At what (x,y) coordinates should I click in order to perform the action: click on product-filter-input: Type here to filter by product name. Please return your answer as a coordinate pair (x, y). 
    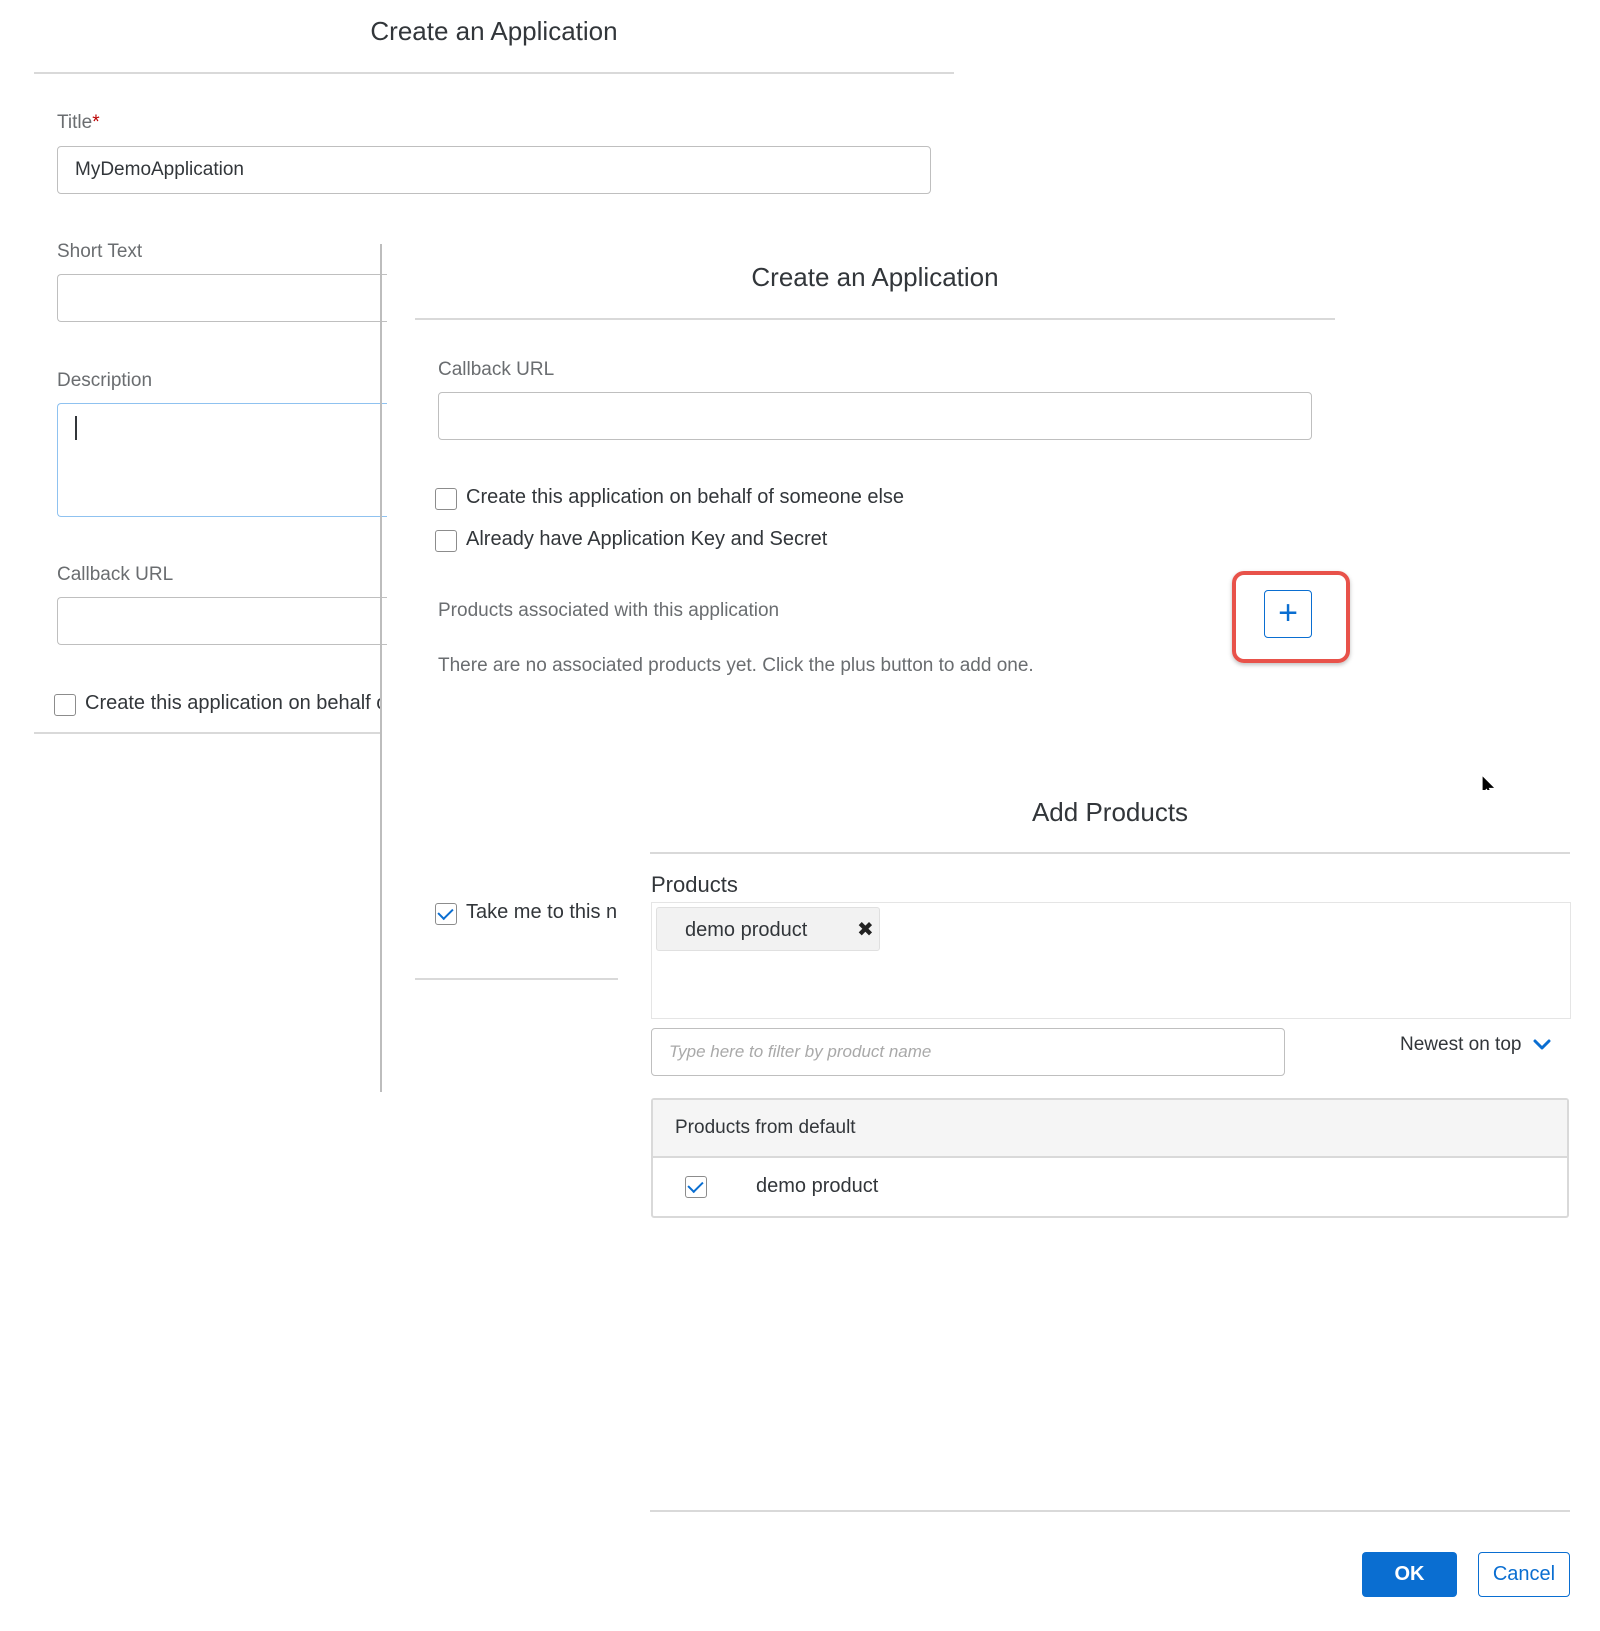
    Looking at the image, I should click on (968, 1052).